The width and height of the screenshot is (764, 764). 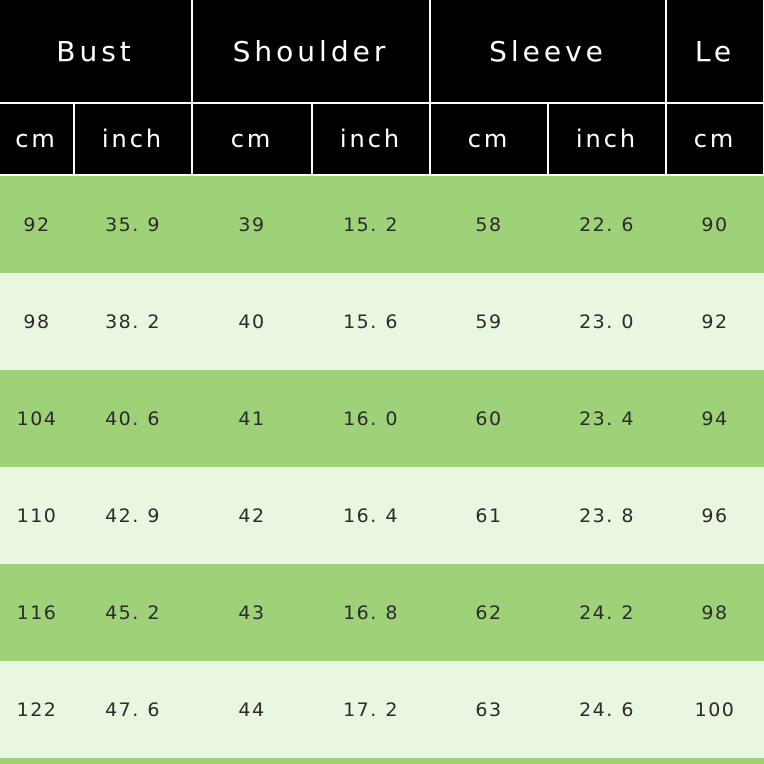 I want to click on cell-shoulder-cm: 40, so click(x=252, y=321).